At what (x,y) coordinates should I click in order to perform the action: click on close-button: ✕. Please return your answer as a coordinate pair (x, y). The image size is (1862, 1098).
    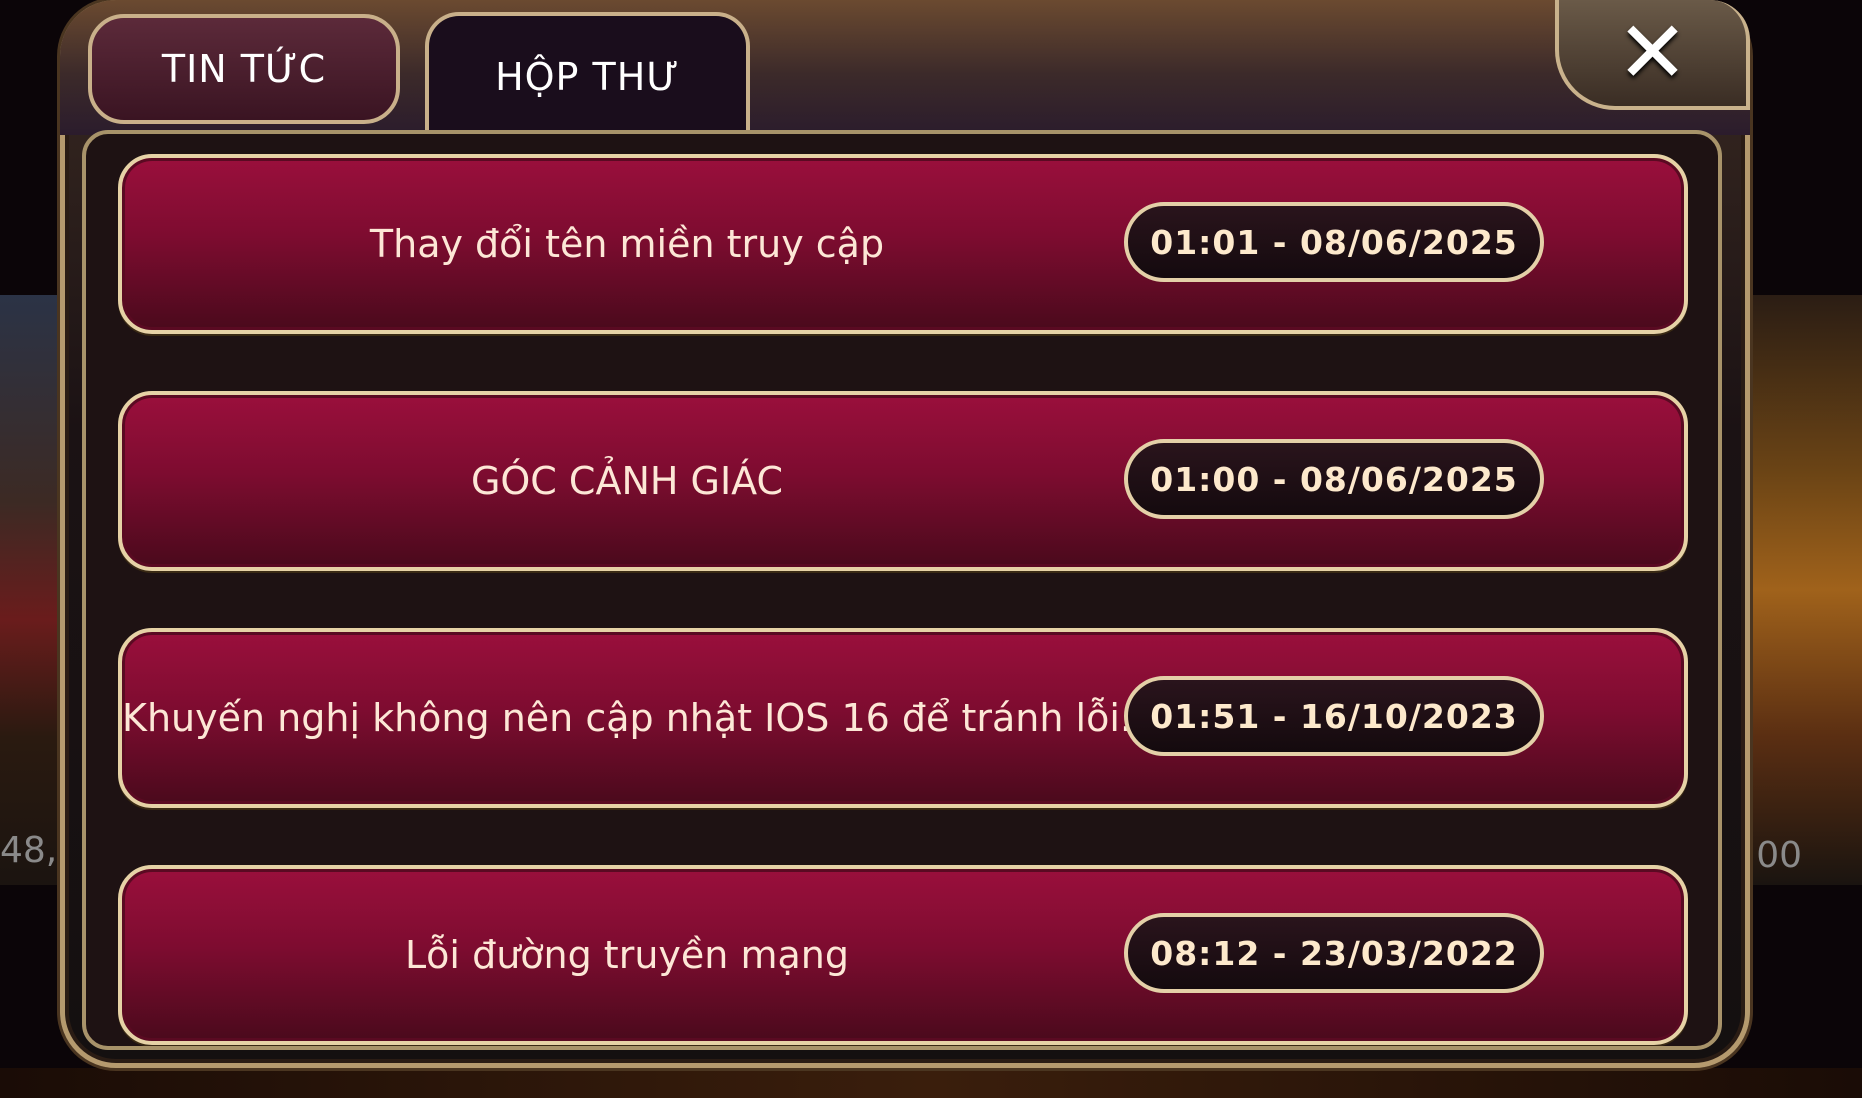
    Looking at the image, I should click on (1652, 55).